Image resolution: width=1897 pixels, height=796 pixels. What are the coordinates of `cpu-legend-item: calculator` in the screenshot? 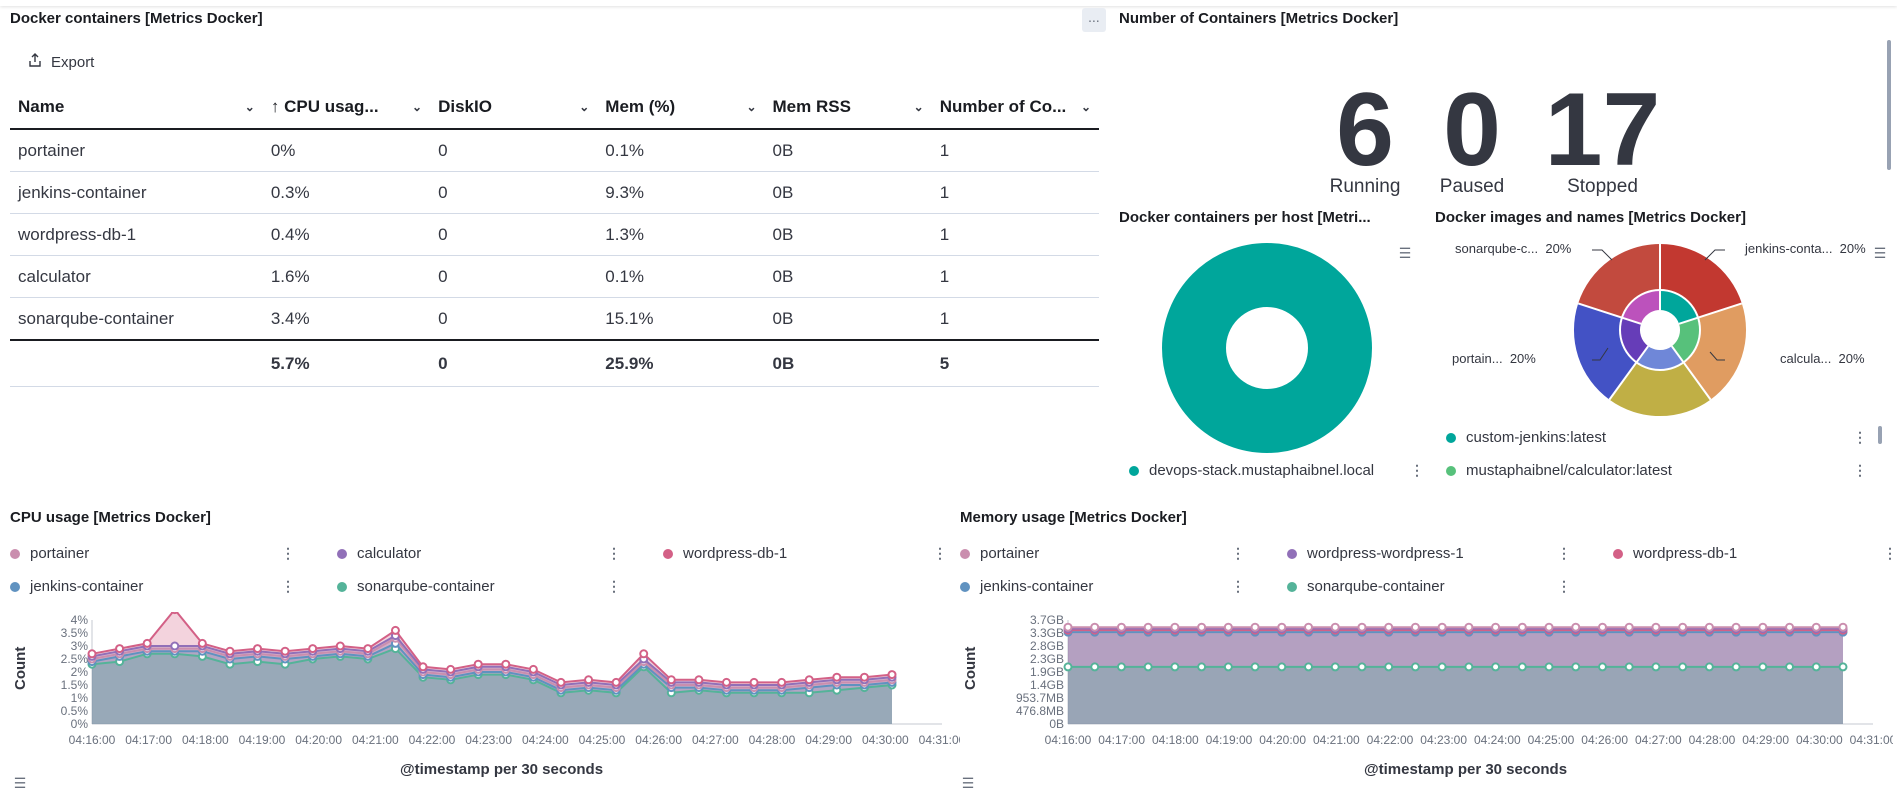 It's located at (379, 553).